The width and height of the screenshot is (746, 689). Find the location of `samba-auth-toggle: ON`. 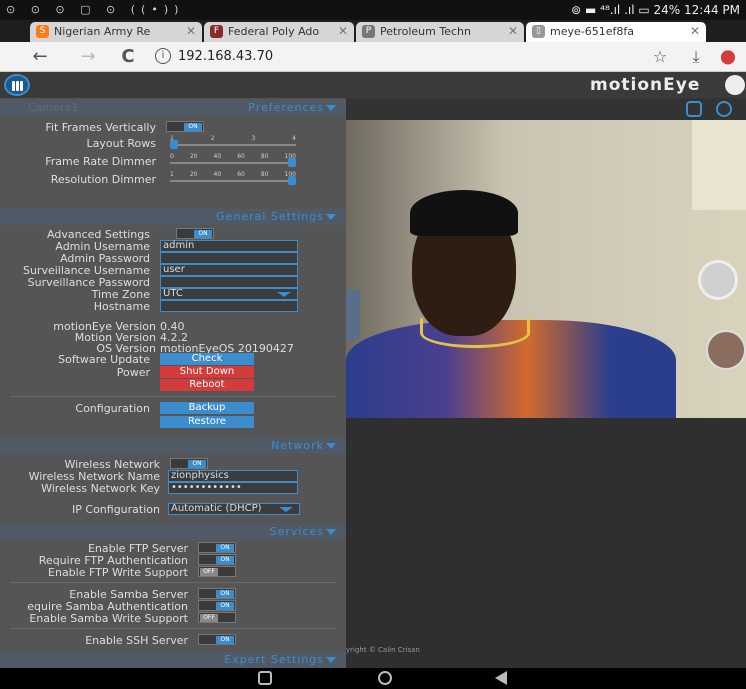

samba-auth-toggle: ON is located at coordinates (217, 605).